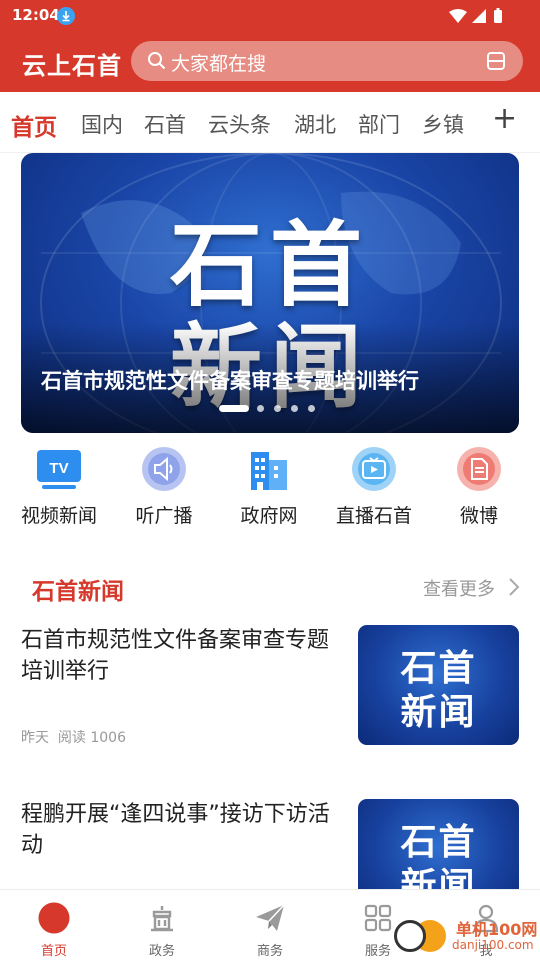  I want to click on tab-shishou: 石首, so click(165, 124).